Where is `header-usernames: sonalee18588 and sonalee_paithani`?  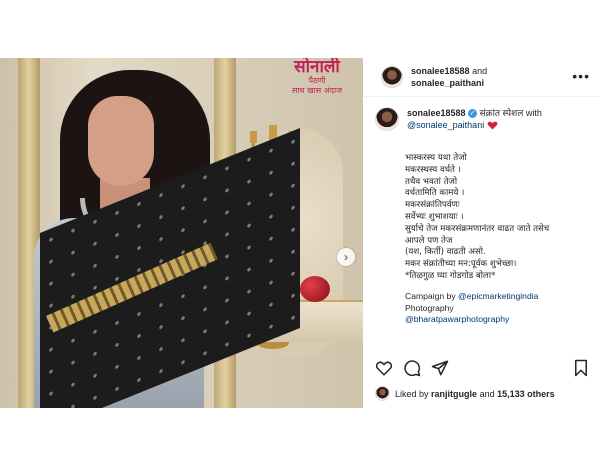 header-usernames: sonalee18588 and sonalee_paithani is located at coordinates (449, 77).